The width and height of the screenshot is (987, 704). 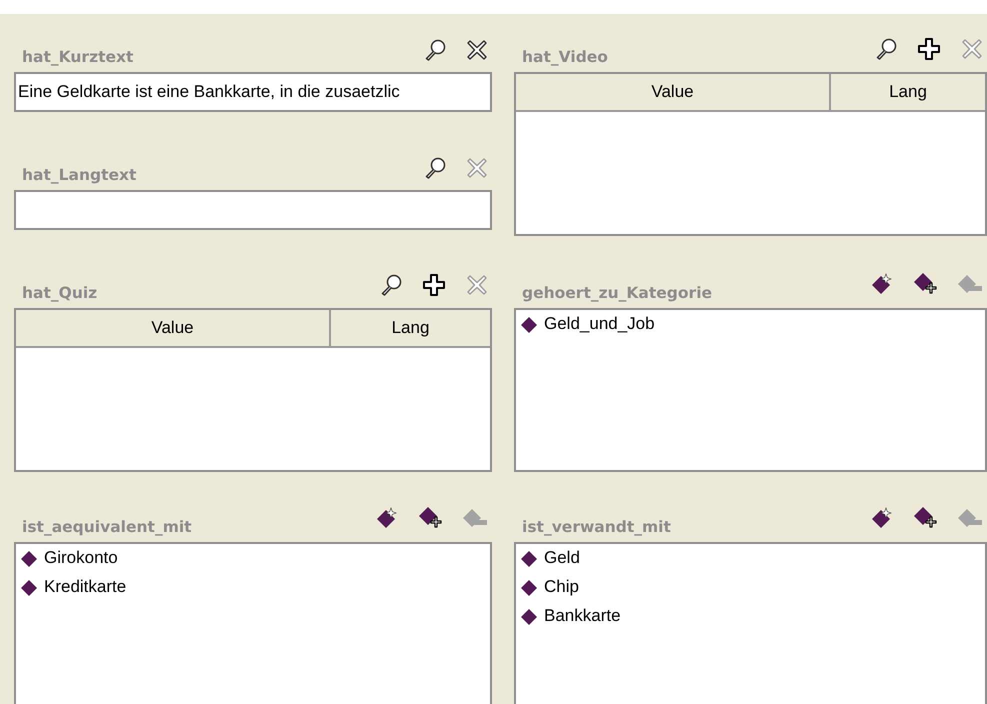 I want to click on instance-item: Kreditkarte, so click(x=85, y=587).